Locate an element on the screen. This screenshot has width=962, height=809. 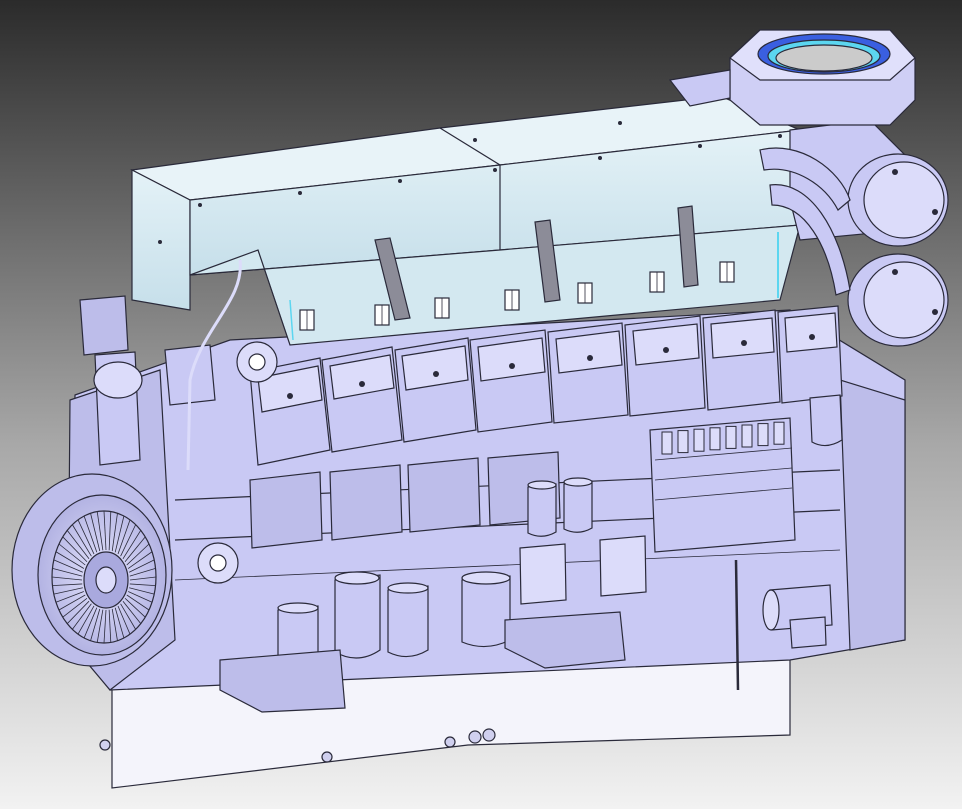
front-damper is located at coordinates (92, 570).